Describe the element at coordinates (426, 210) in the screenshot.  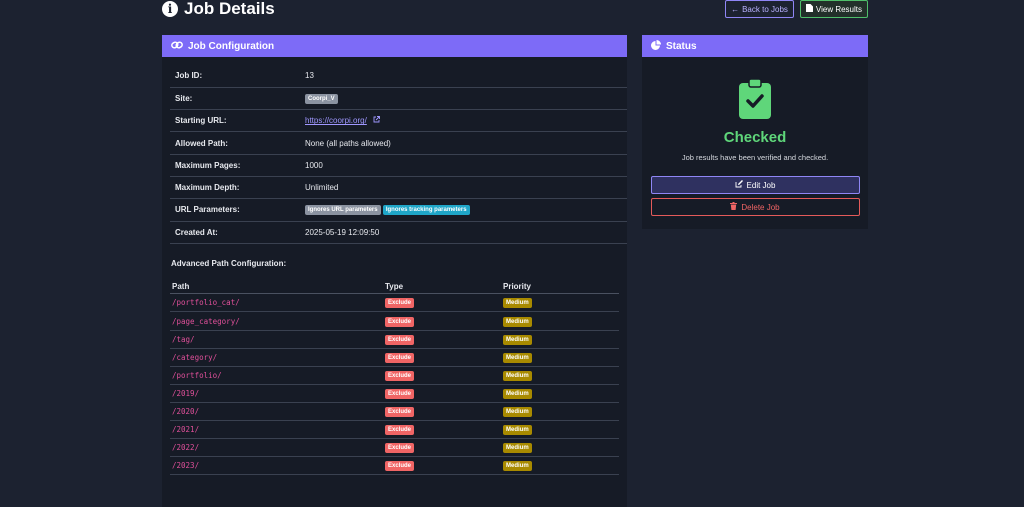
I see `ignores-tracking-params-badge: Ignores tracking parameters` at that location.